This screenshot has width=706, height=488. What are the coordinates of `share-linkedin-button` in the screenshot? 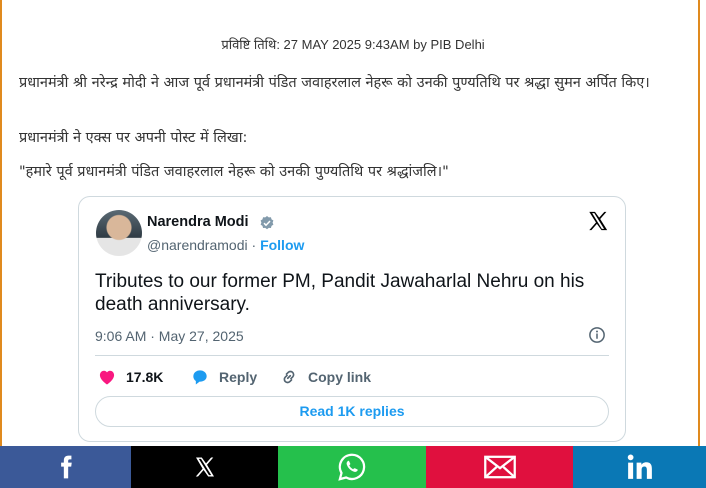 It's located at (639, 467).